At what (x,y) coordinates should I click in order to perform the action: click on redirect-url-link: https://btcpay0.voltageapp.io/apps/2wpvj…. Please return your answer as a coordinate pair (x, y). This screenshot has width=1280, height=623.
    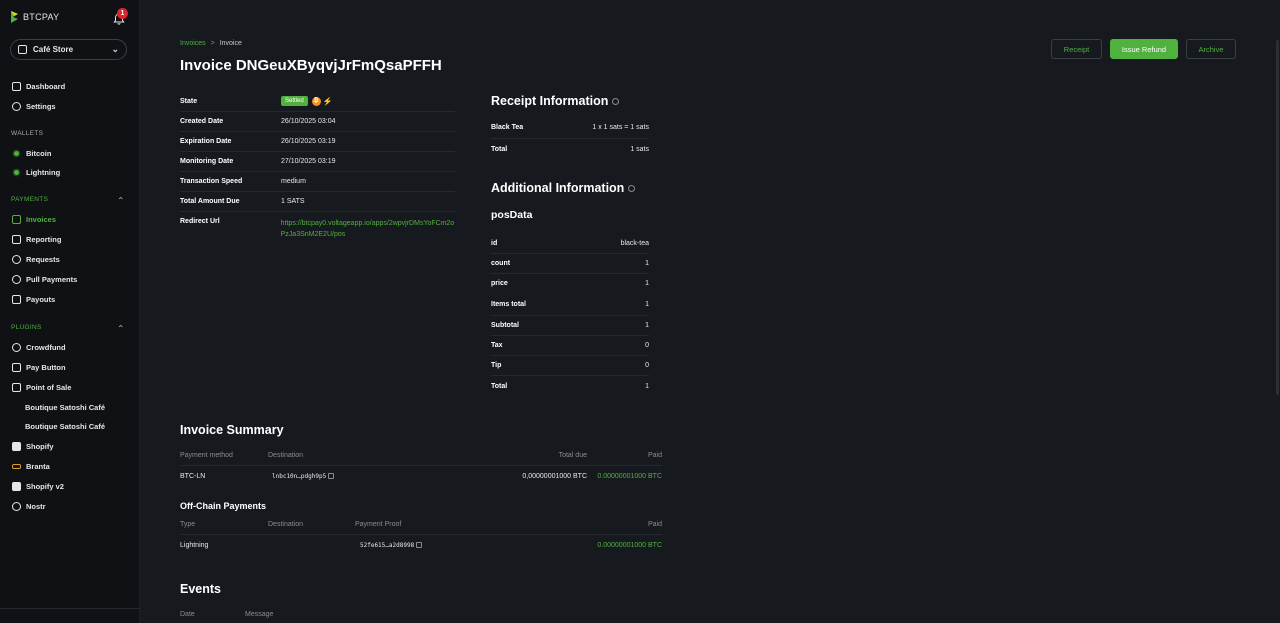
    Looking at the image, I should click on (368, 229).